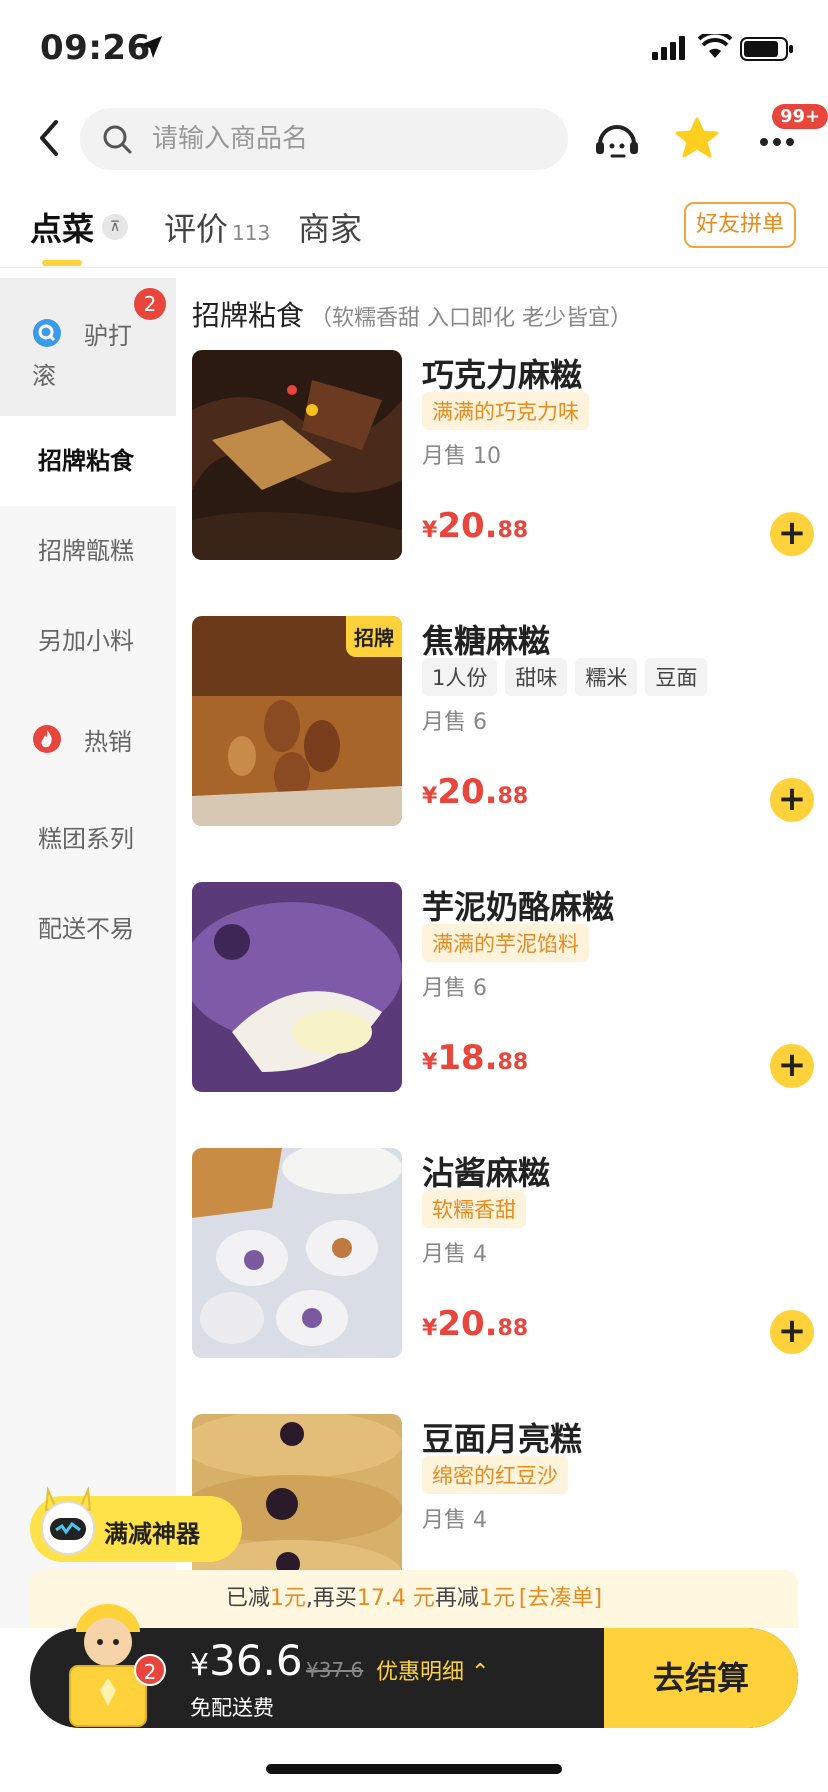 The image size is (828, 1792). I want to click on product-tag: 满满的芋泥馅料, so click(505, 943).